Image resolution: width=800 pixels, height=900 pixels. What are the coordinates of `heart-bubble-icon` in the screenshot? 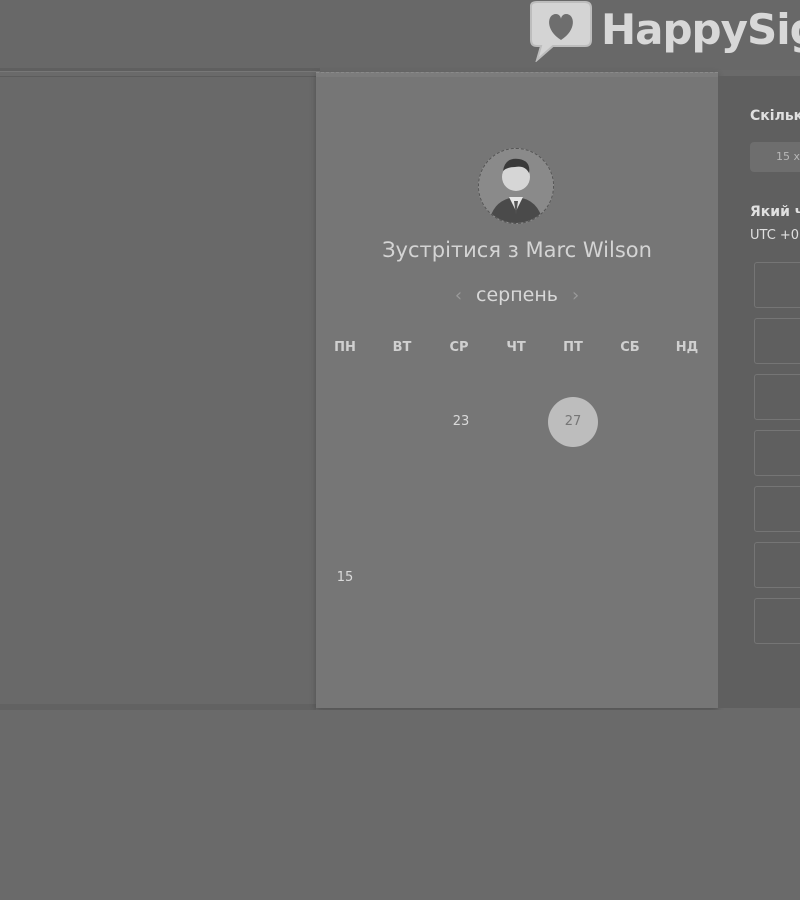 It's located at (559, 31).